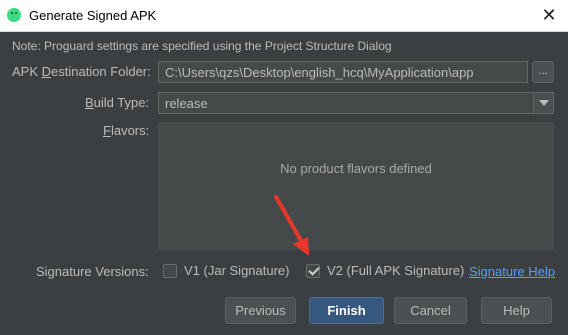 This screenshot has width=568, height=335. What do you see at coordinates (291, 225) in the screenshot?
I see `annotation-arrow-icon` at bounding box center [291, 225].